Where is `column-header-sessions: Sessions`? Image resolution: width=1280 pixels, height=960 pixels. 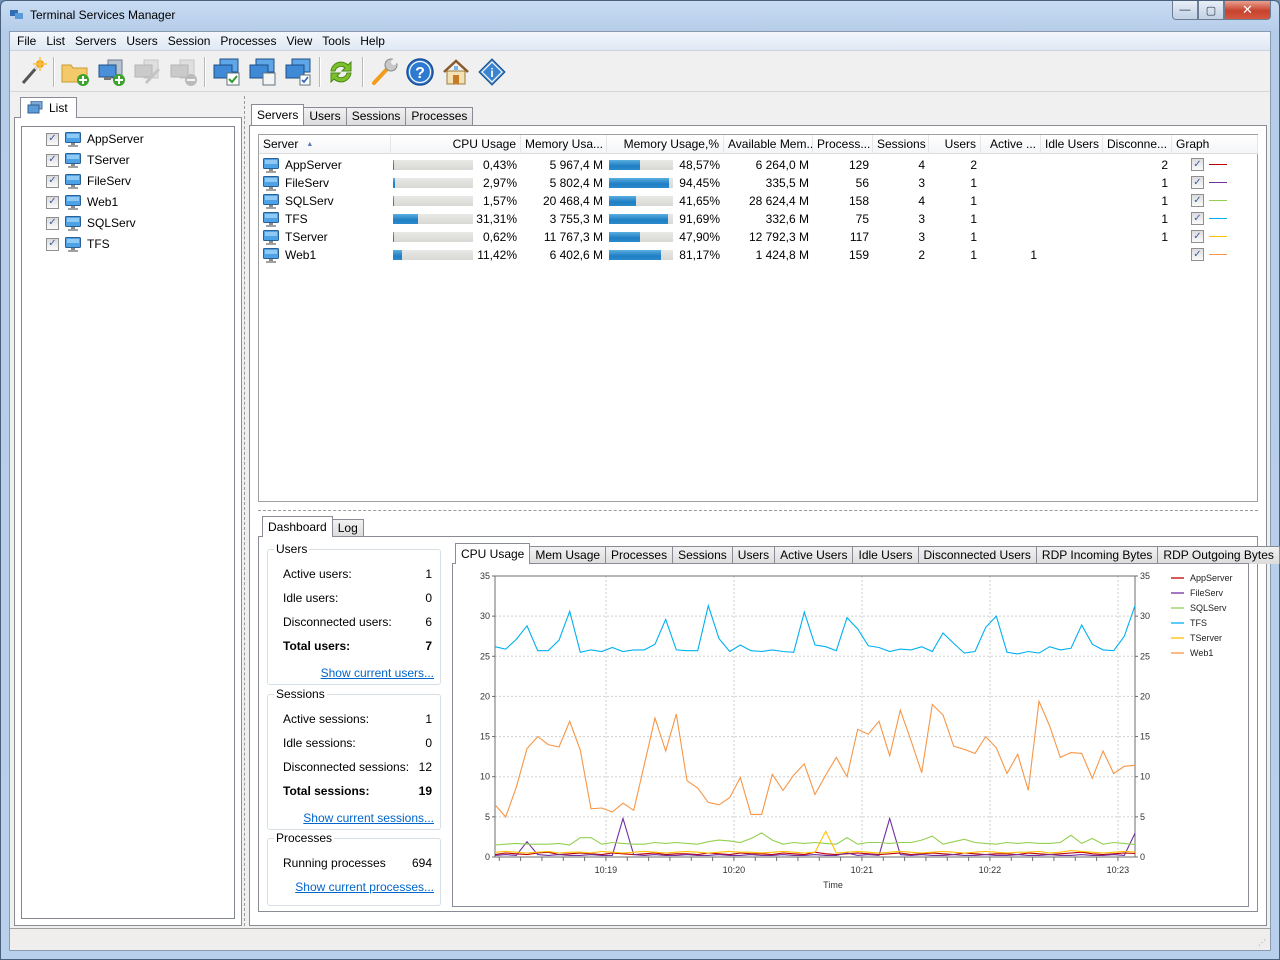 column-header-sessions: Sessions is located at coordinates (901, 144).